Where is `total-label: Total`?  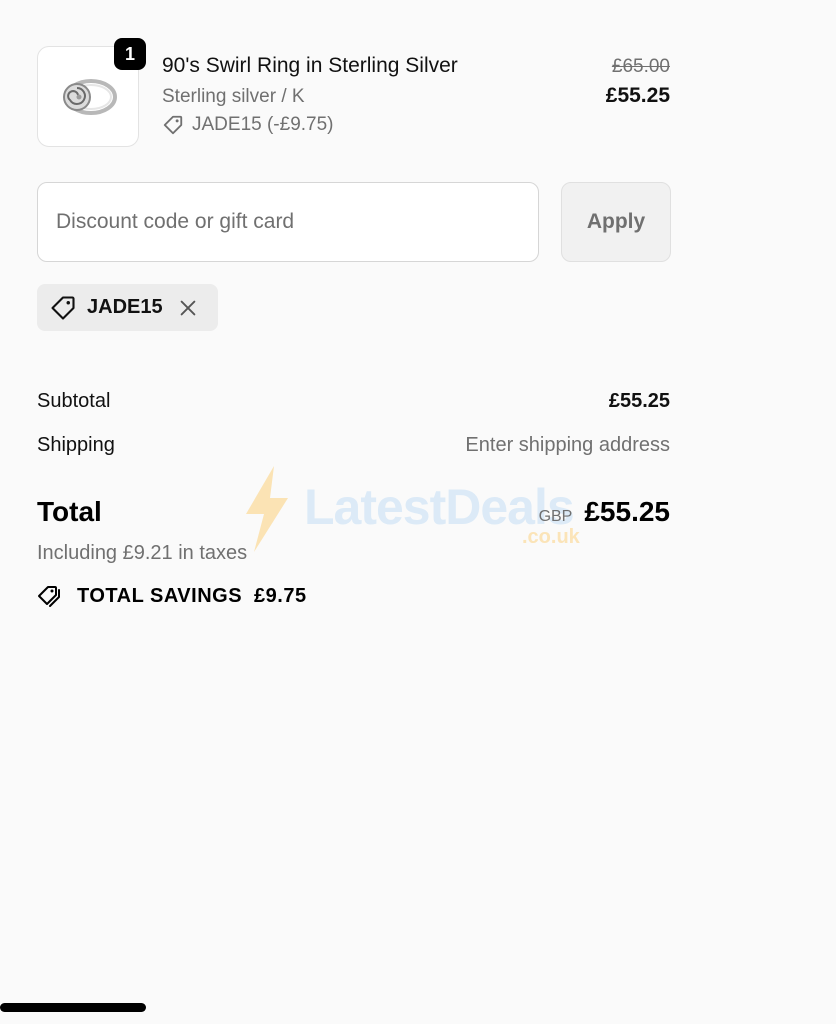 total-label: Total is located at coordinates (69, 511).